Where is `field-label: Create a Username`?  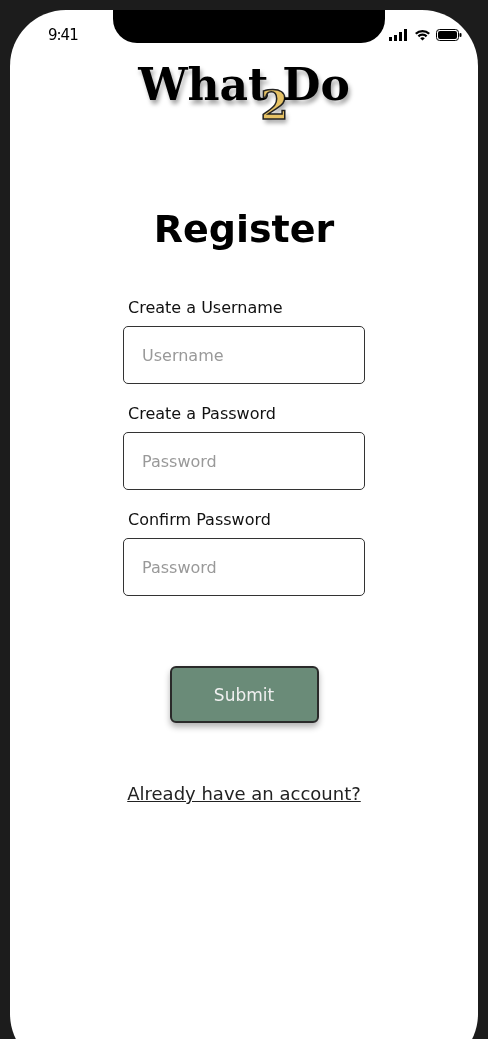
field-label: Create a Username is located at coordinates (205, 307).